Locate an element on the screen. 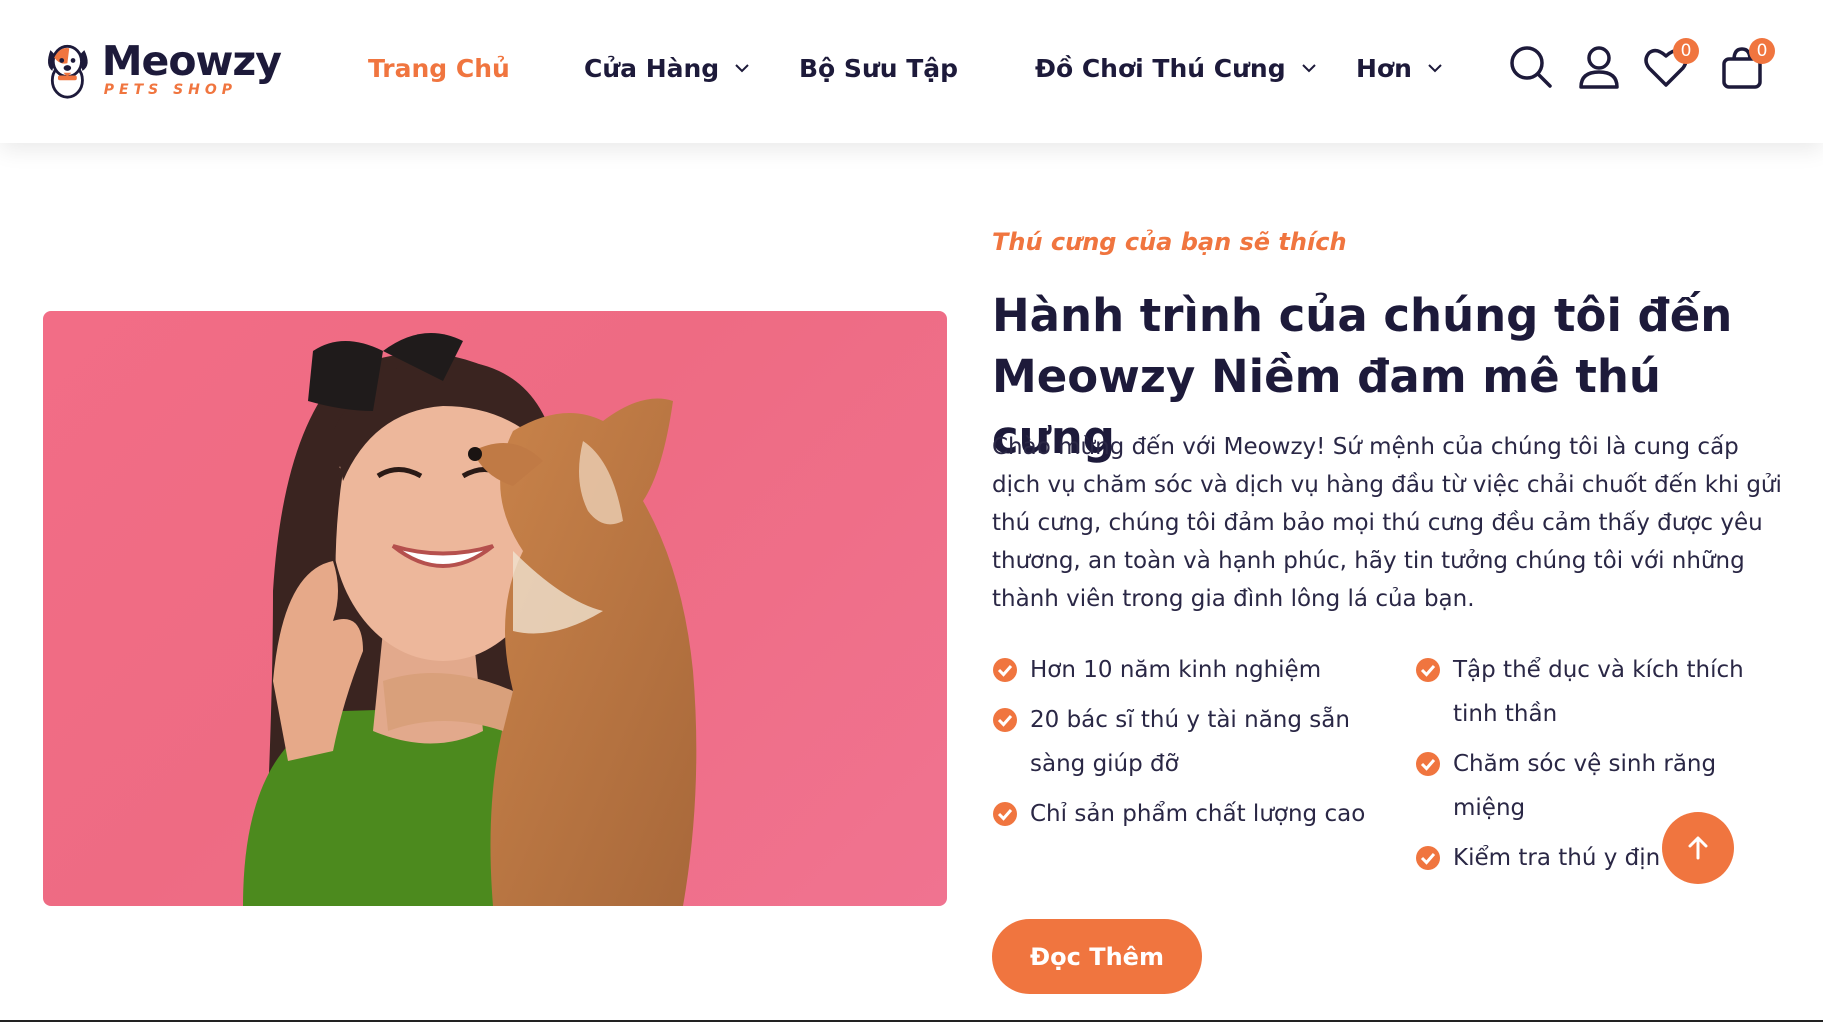  nav-more: Hơn is located at coordinates (1399, 68).